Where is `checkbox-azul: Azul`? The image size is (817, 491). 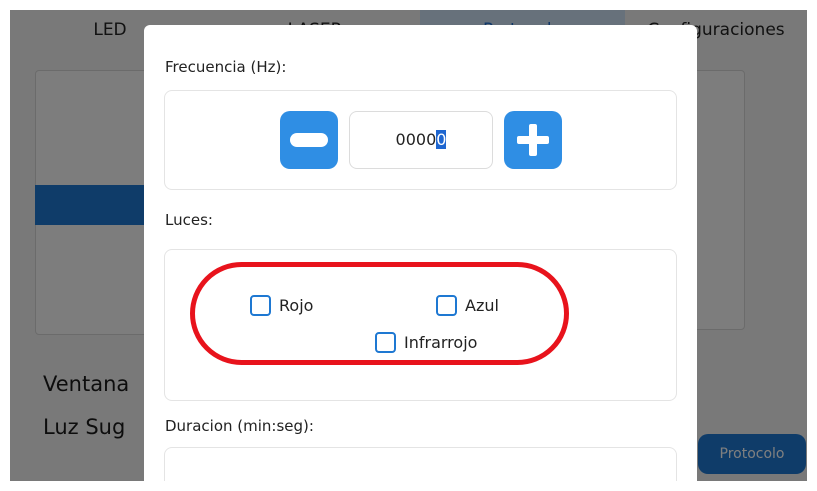
checkbox-azul: Azul is located at coordinates (467, 305).